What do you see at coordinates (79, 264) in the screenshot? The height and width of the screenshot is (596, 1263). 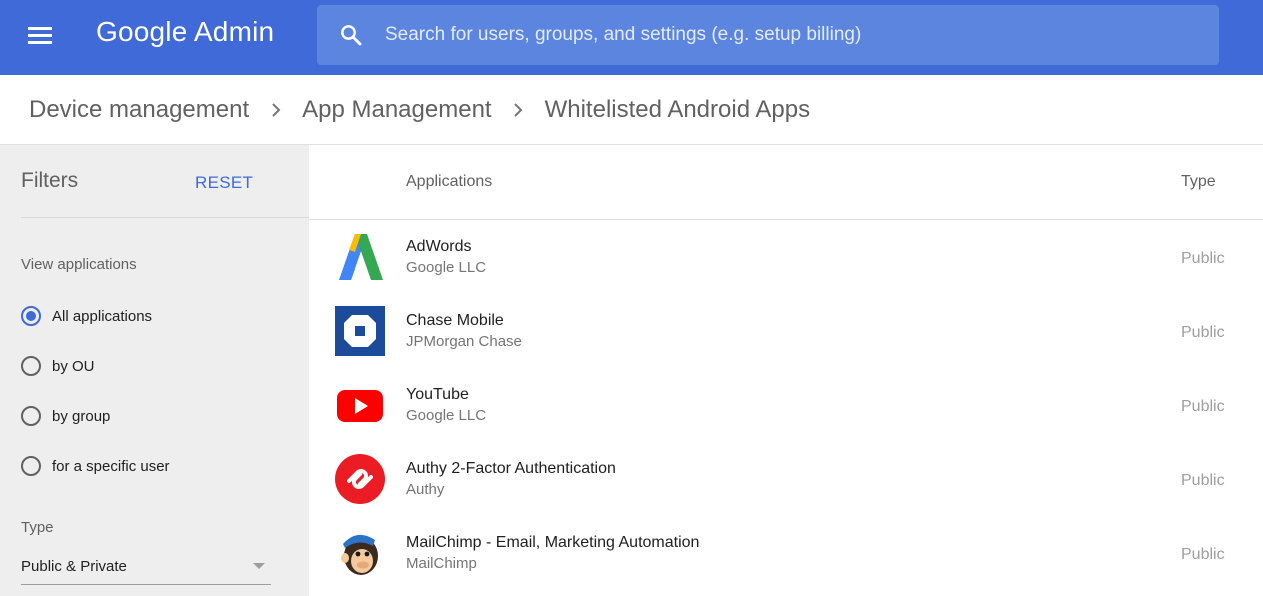 I see `view-applications-label: View applications` at bounding box center [79, 264].